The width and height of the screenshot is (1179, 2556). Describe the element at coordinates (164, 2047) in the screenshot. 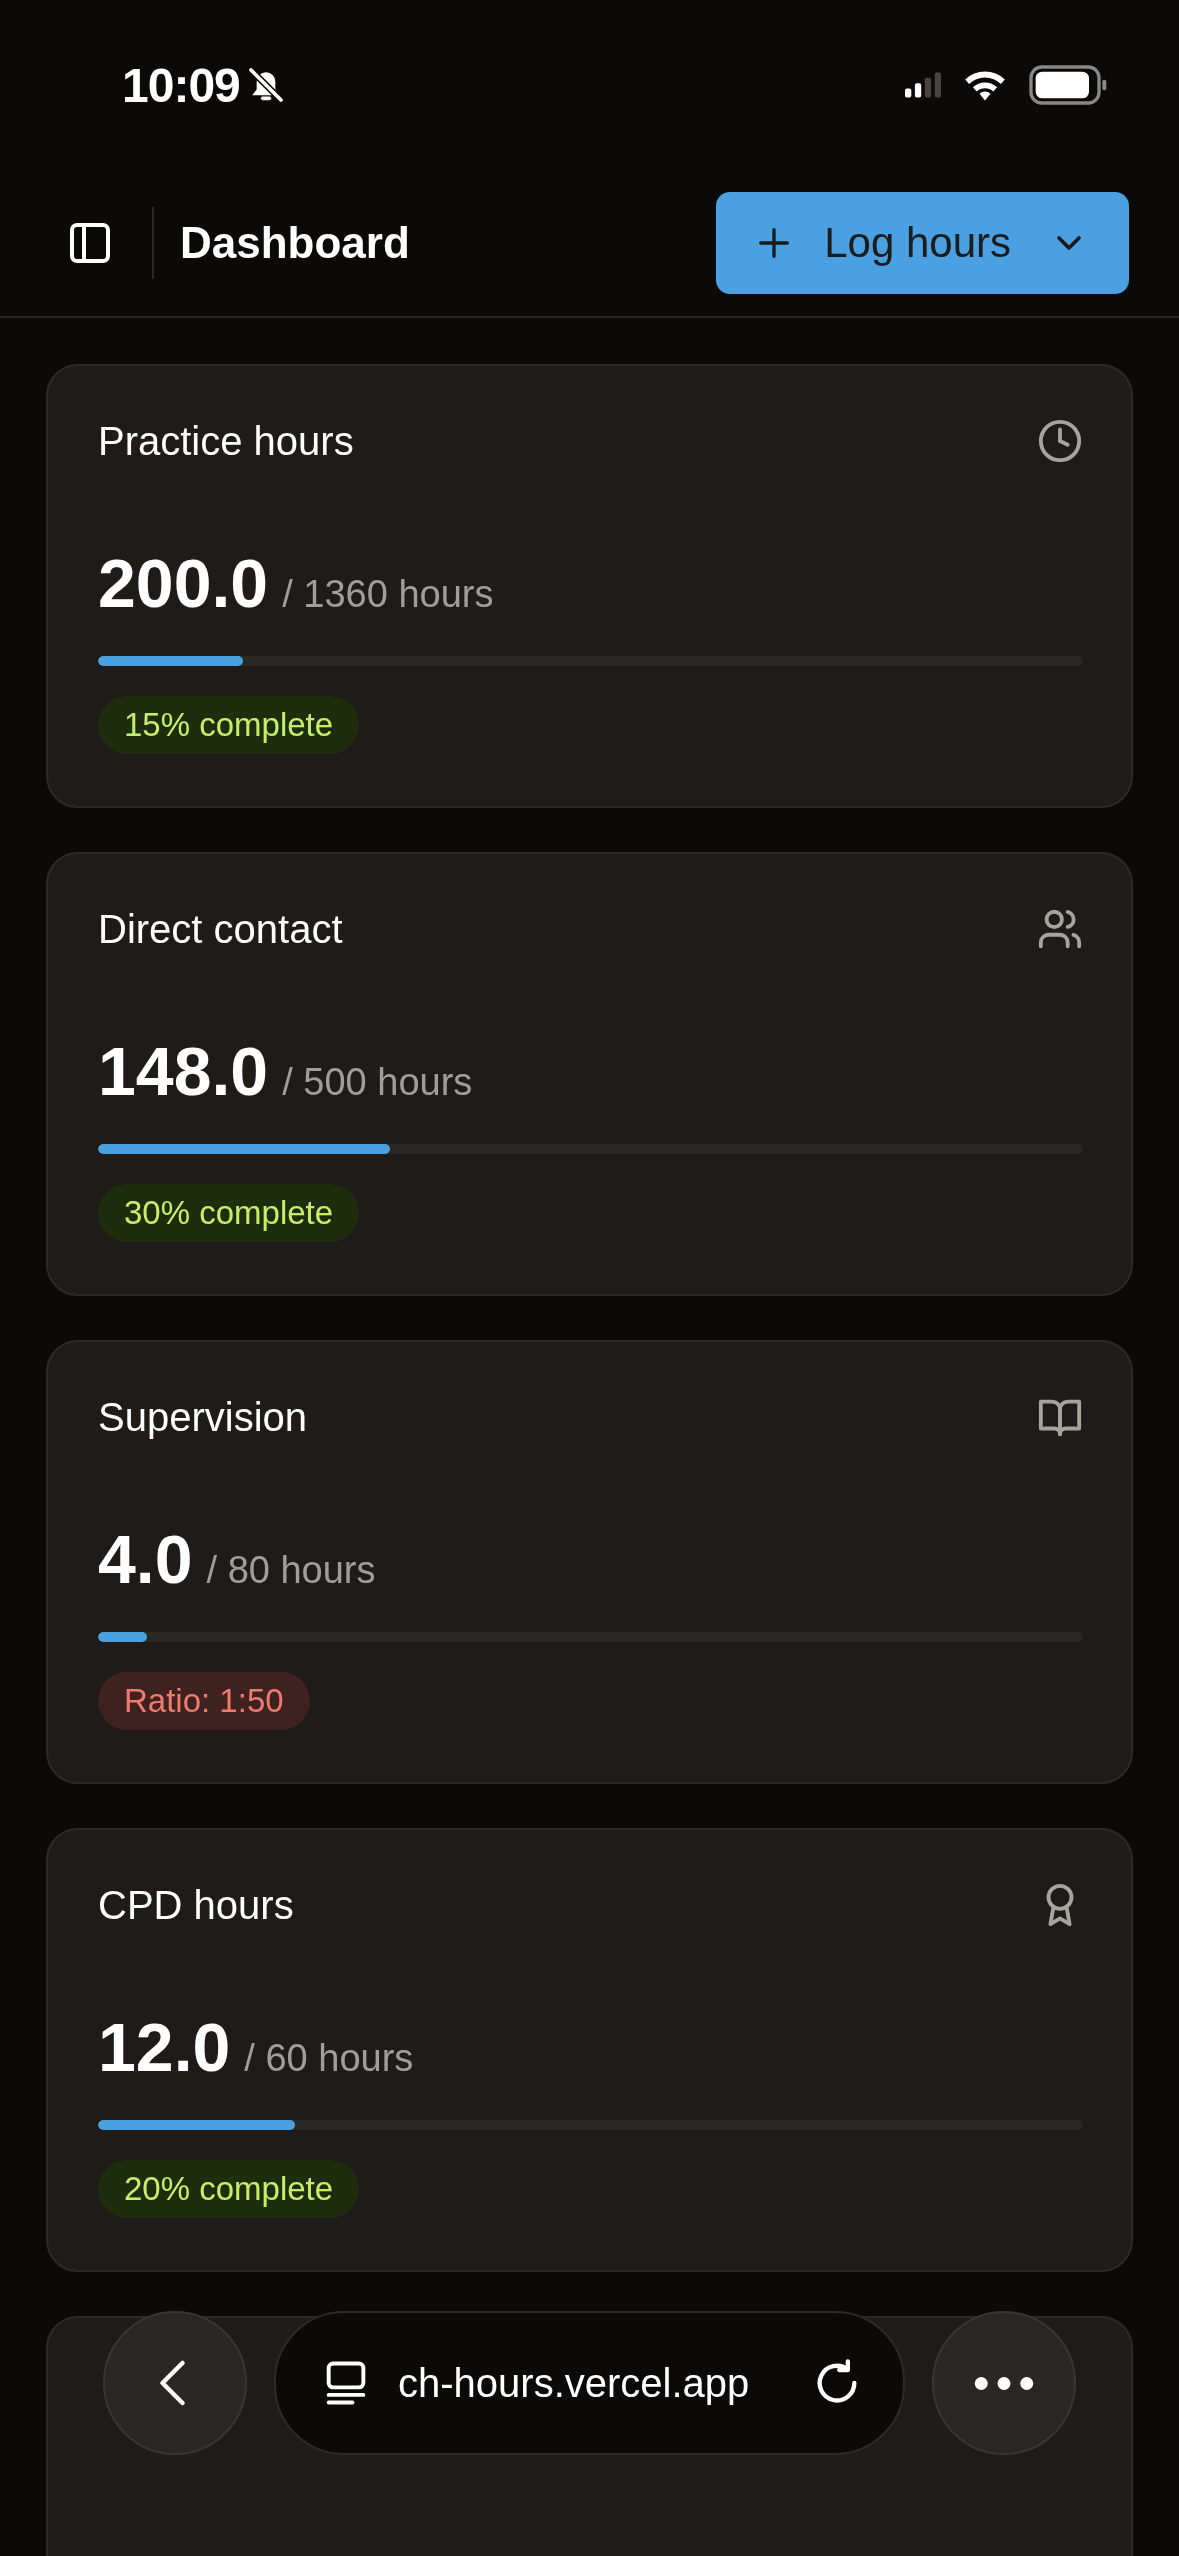

I see `hours-value: 12.0` at that location.